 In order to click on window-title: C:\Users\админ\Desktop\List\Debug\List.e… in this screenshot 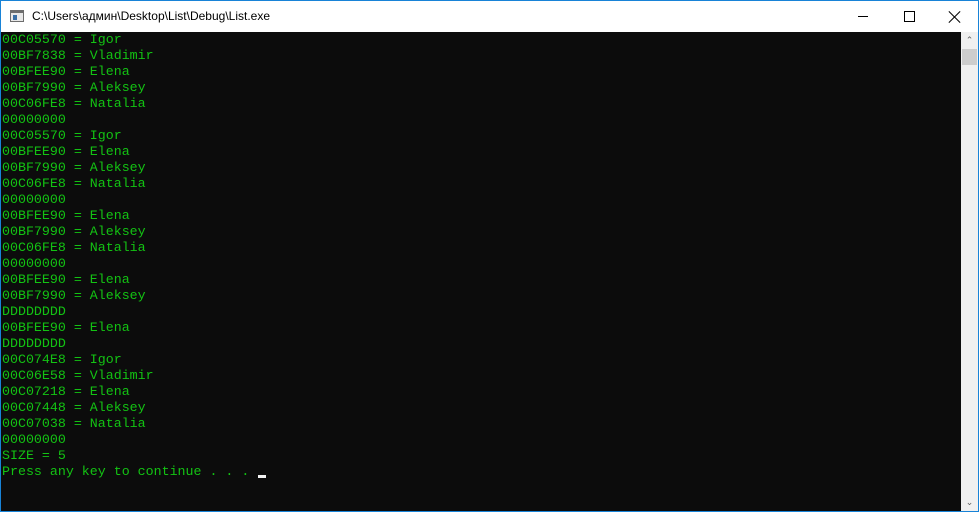, I will do `click(151, 16)`.